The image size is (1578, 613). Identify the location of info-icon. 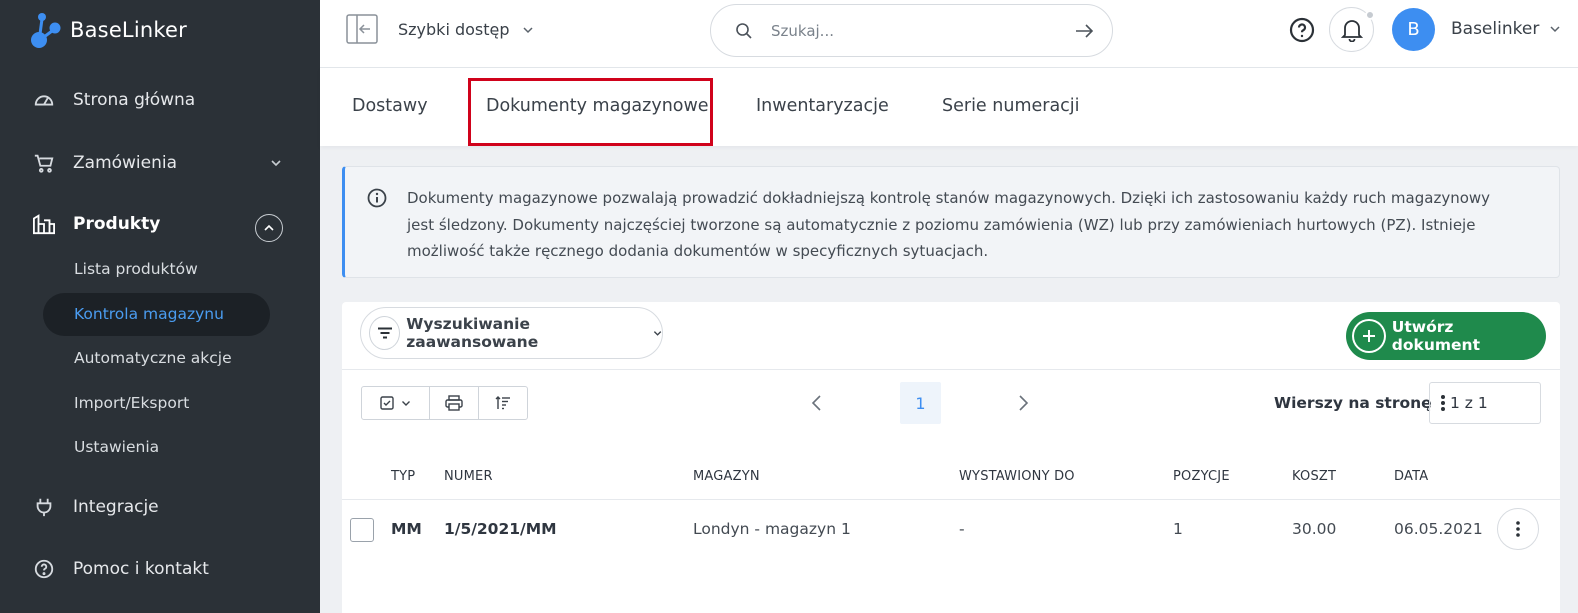
(377, 198).